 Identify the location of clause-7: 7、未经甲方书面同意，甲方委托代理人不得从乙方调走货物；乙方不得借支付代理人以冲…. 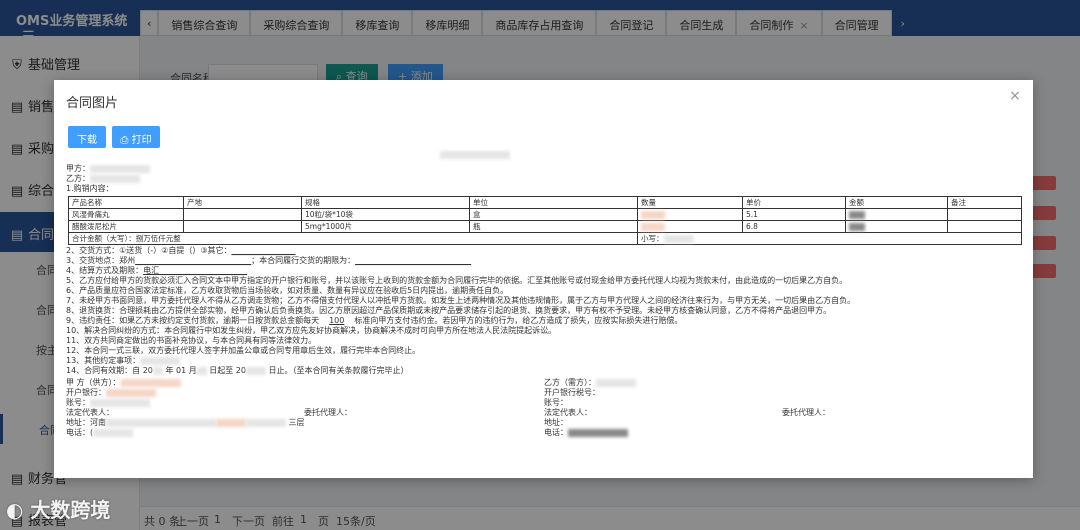
(461, 300).